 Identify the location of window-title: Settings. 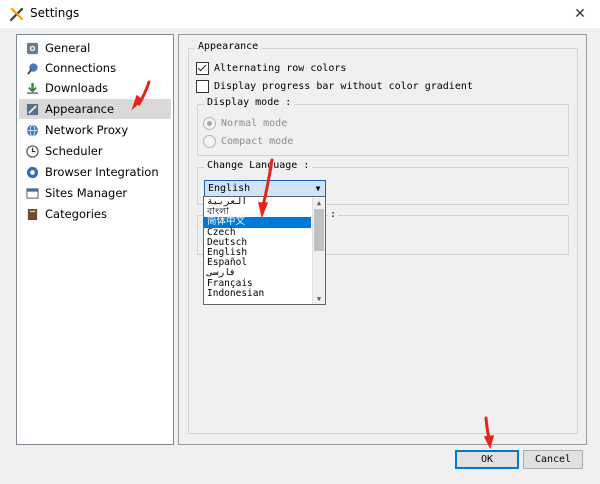
(55, 13).